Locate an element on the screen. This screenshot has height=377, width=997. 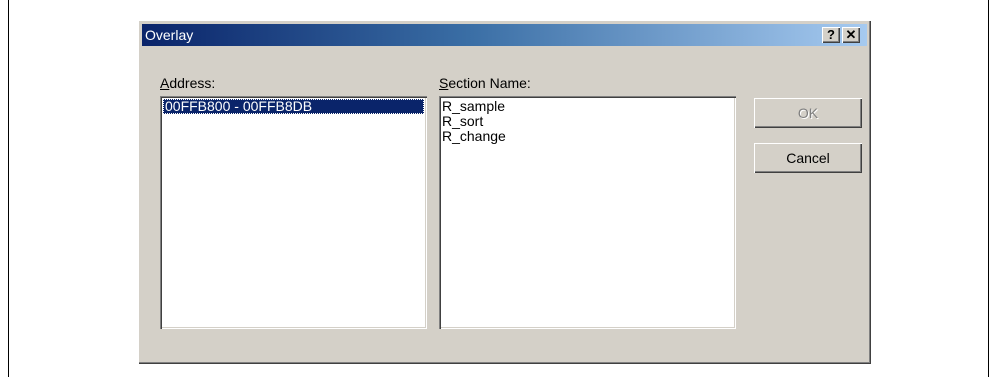
cancel-button: Cancel is located at coordinates (808, 158).